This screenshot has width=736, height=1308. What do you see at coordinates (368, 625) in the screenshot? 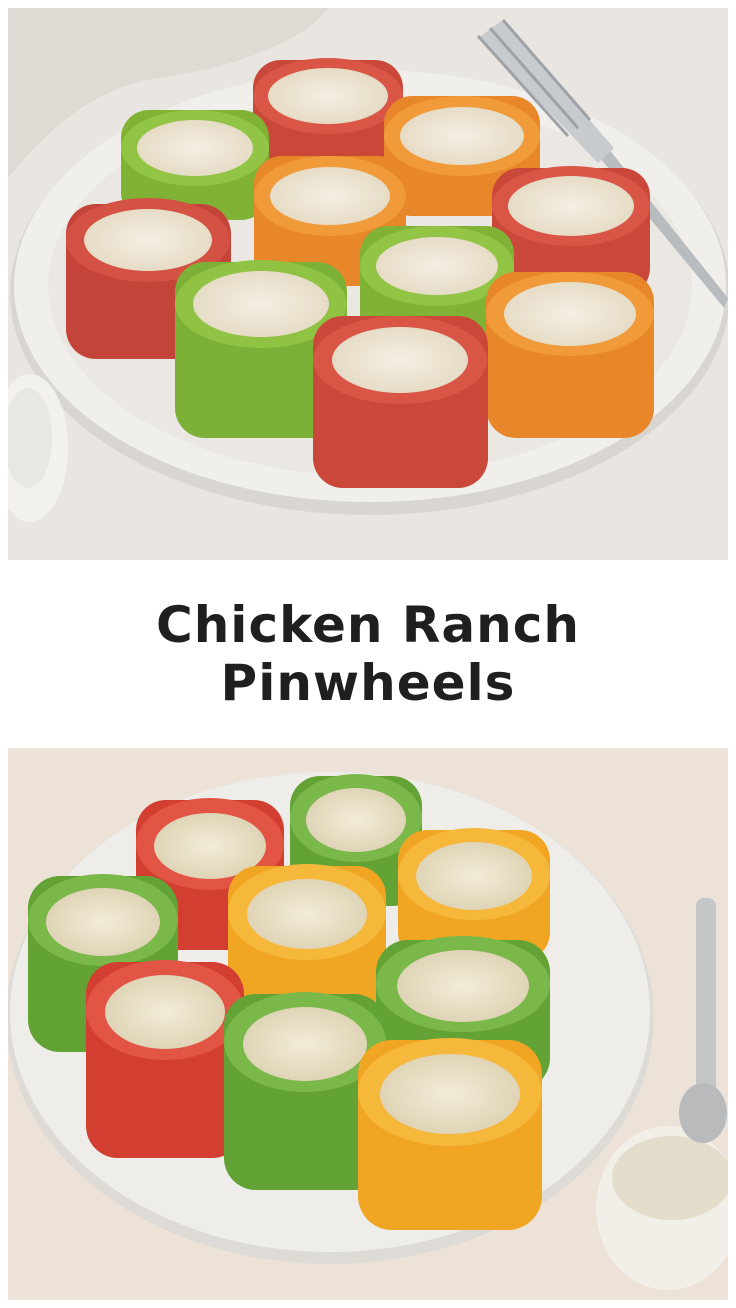
I see `recipe-title-line-1: Chicken Ranch` at bounding box center [368, 625].